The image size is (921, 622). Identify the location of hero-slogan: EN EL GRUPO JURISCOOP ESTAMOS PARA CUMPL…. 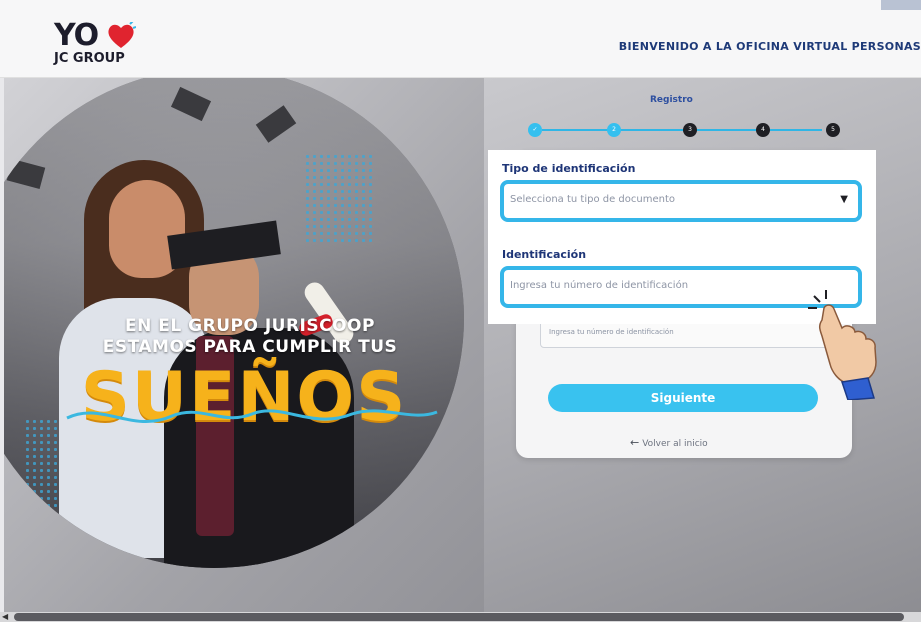
(250, 337).